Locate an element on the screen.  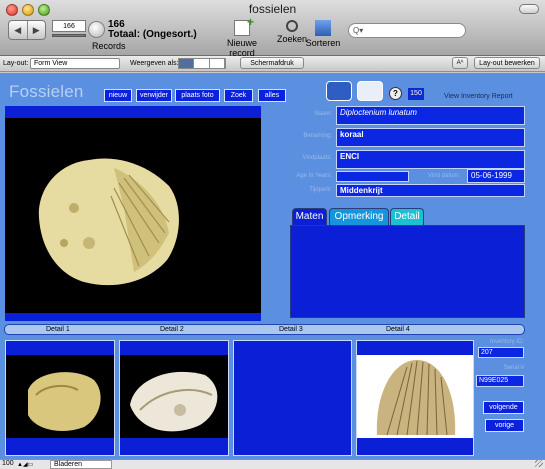
search-input: Q▾ is located at coordinates (407, 30).